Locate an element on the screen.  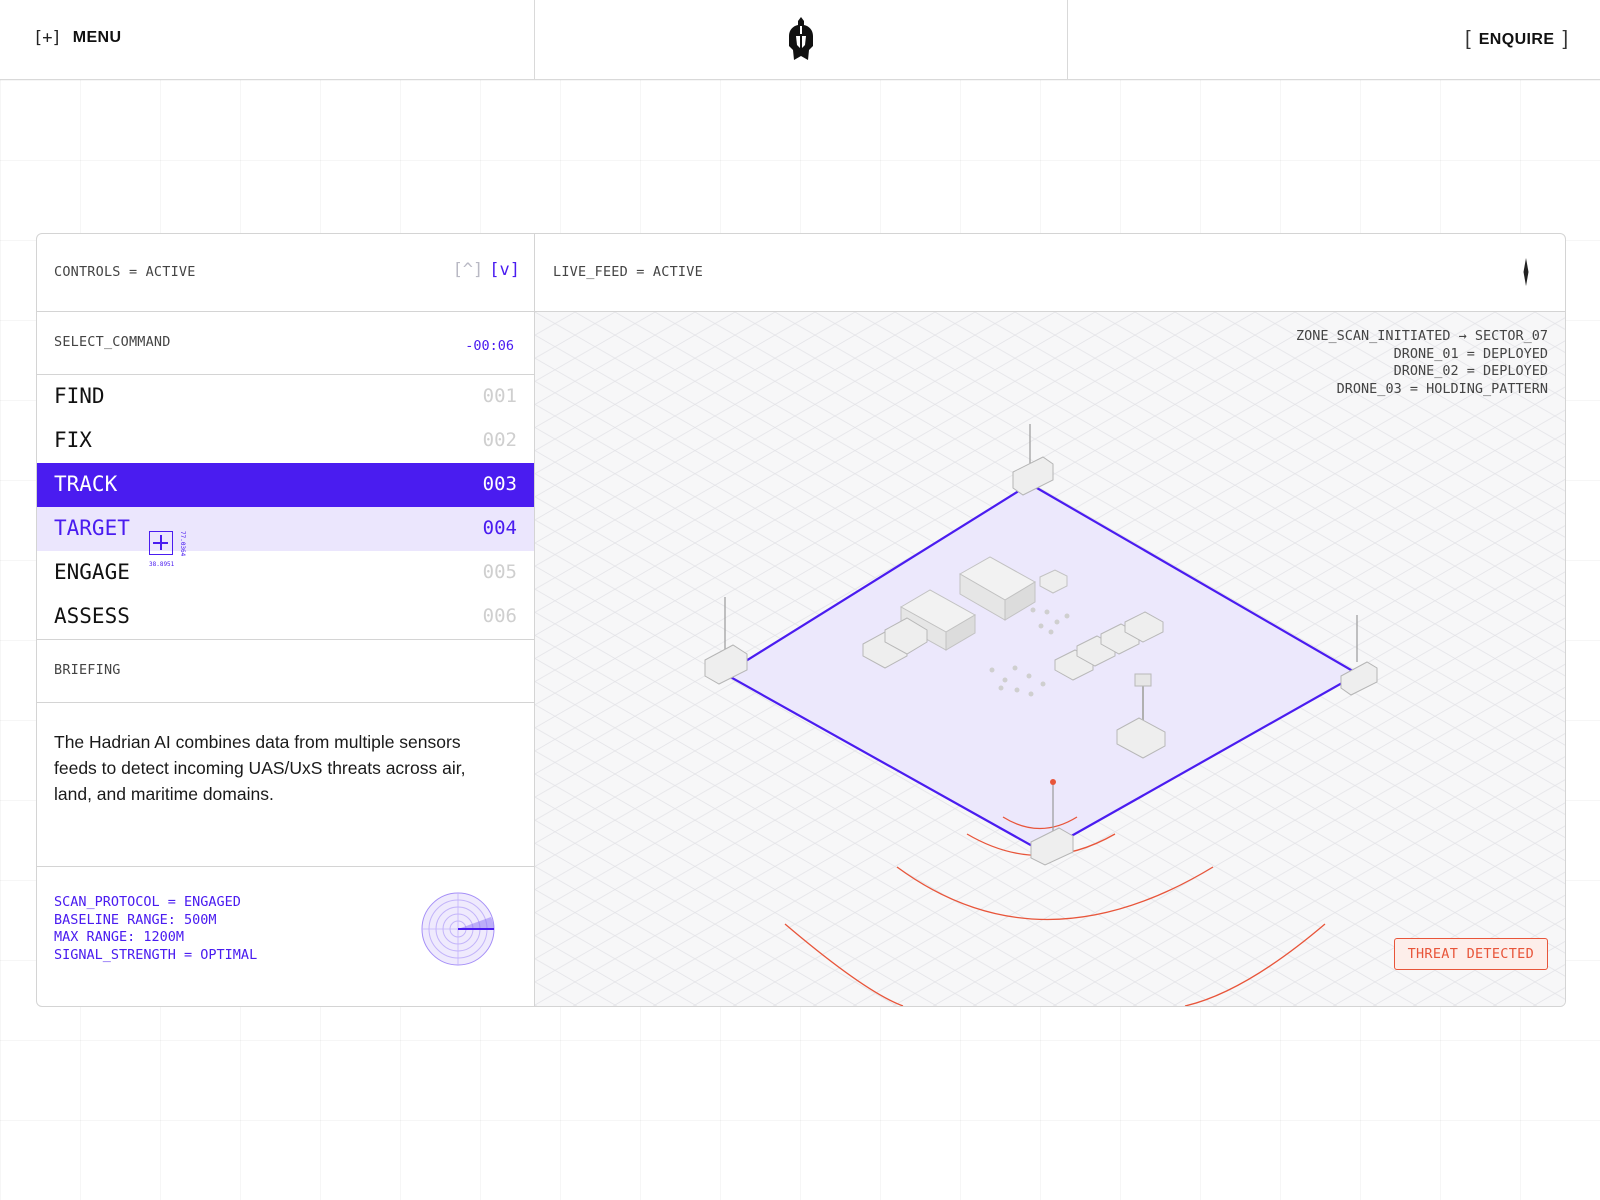
header-center-cell is located at coordinates (801, 39).